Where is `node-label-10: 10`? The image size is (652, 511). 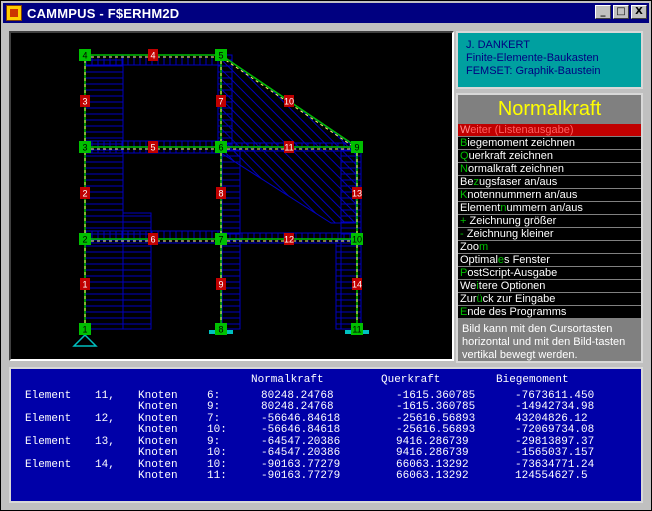
node-label-10: 10 is located at coordinates (357, 240).